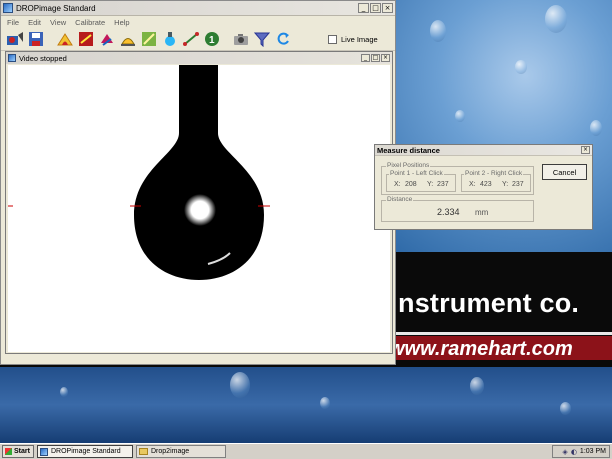 Image resolution: width=612 pixels, height=459 pixels. Describe the element at coordinates (332, 39) in the screenshot. I see `live-image-checkbox` at that location.